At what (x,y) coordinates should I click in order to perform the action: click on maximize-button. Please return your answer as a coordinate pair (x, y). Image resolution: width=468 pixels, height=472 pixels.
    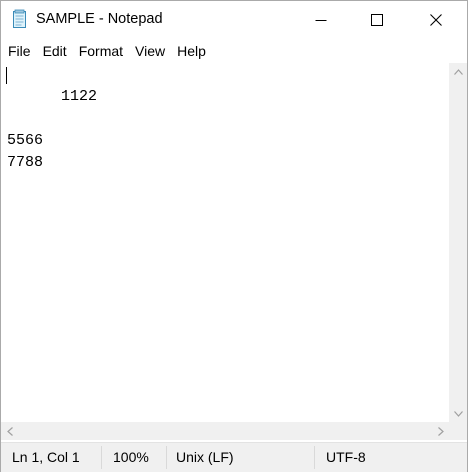
    Looking at the image, I should click on (377, 20).